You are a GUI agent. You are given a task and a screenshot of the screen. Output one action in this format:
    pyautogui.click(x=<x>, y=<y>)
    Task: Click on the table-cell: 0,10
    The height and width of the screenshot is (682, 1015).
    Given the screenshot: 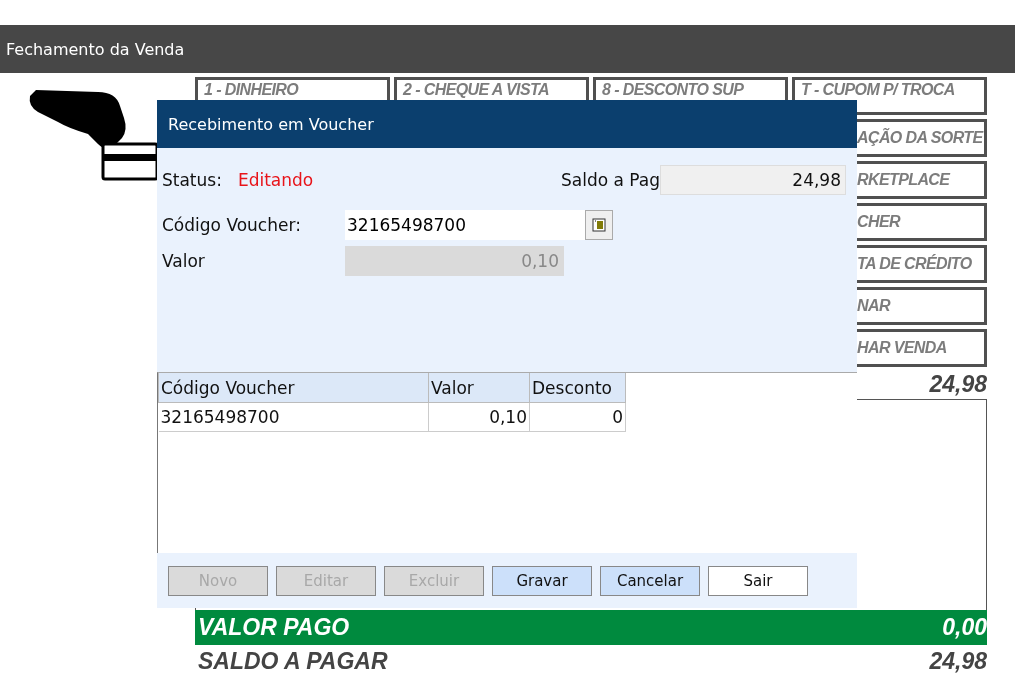 What is the action you would take?
    pyautogui.click(x=479, y=417)
    